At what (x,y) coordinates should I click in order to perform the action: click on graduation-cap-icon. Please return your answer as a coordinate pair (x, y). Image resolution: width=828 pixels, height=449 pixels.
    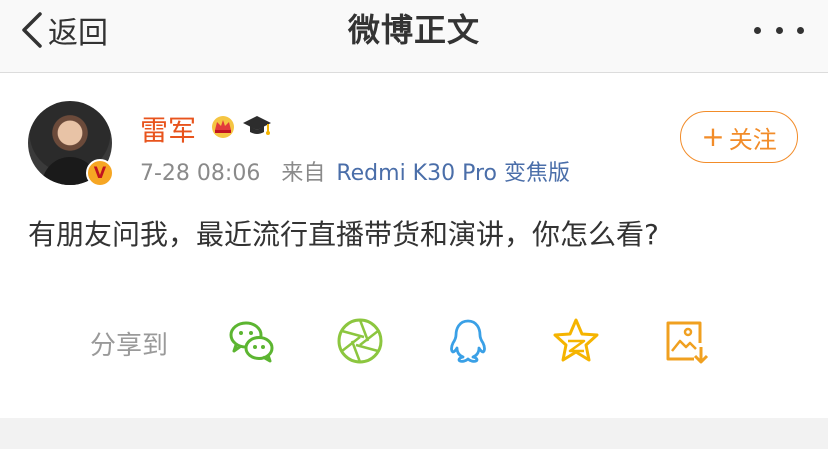
    Looking at the image, I should click on (257, 125).